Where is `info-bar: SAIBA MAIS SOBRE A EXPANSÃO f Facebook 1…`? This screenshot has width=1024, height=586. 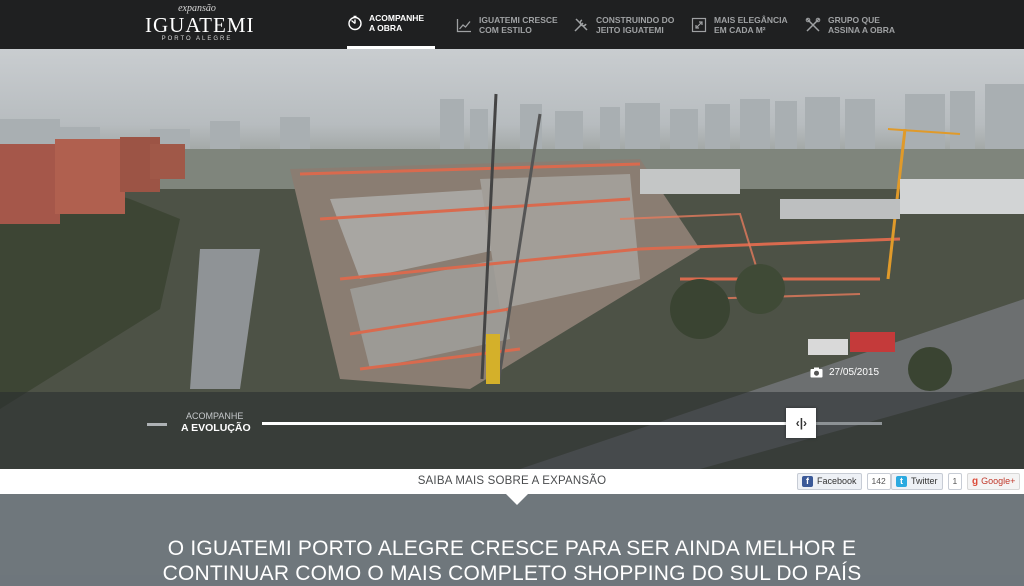
info-bar: SAIBA MAIS SOBRE A EXPANSÃO f Facebook 1… is located at coordinates (512, 481).